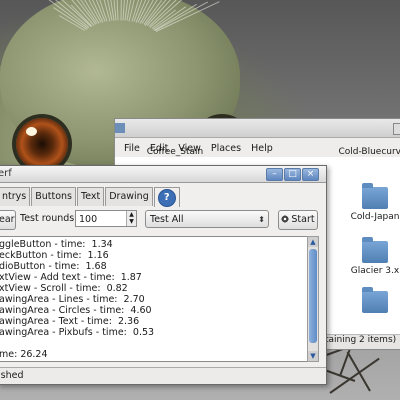 Image resolution: width=400 pixels, height=400 pixels. Describe the element at coordinates (131, 218) in the screenshot. I see `spinner-arrows-icon: ▲ ▼` at that location.